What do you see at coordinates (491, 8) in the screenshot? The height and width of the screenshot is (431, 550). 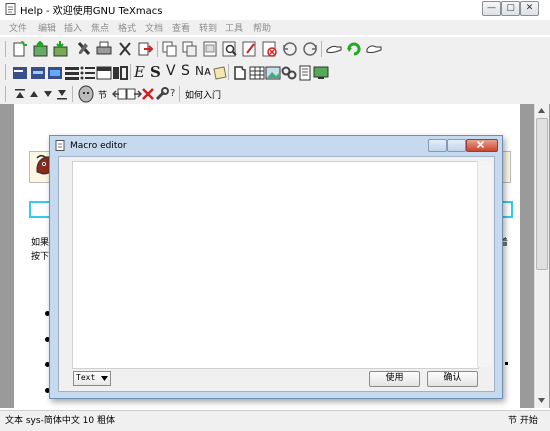 I see `minimize-button: —` at bounding box center [491, 8].